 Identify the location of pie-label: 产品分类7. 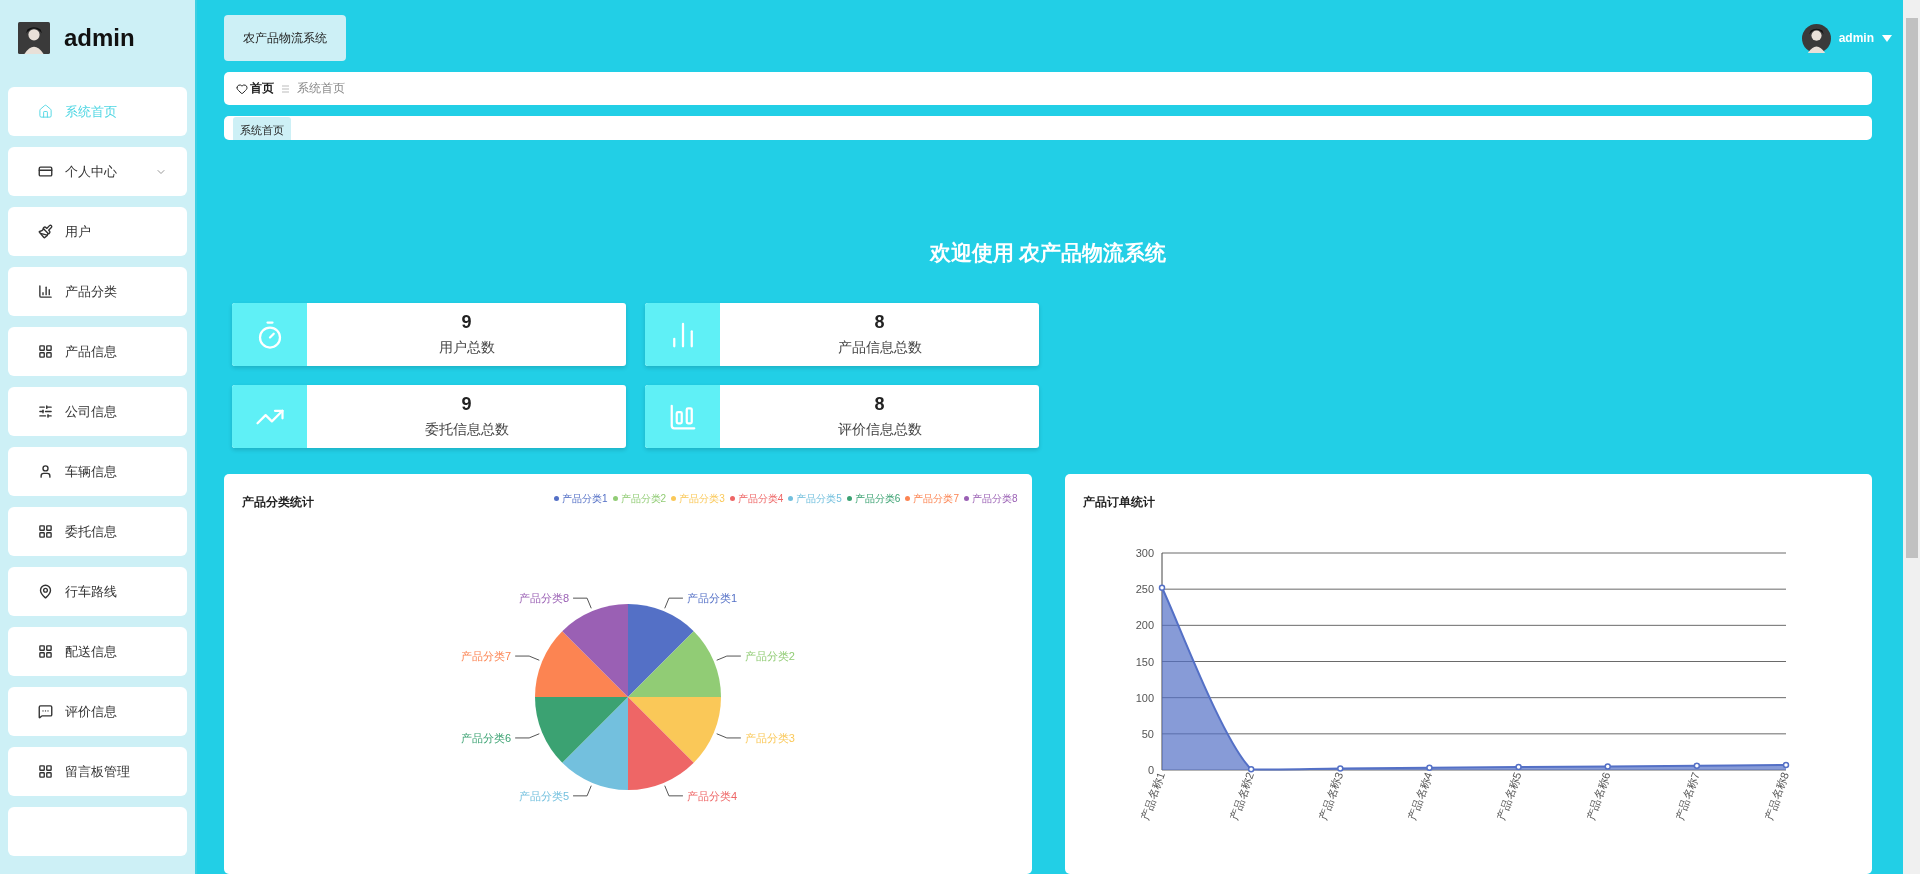
(486, 656).